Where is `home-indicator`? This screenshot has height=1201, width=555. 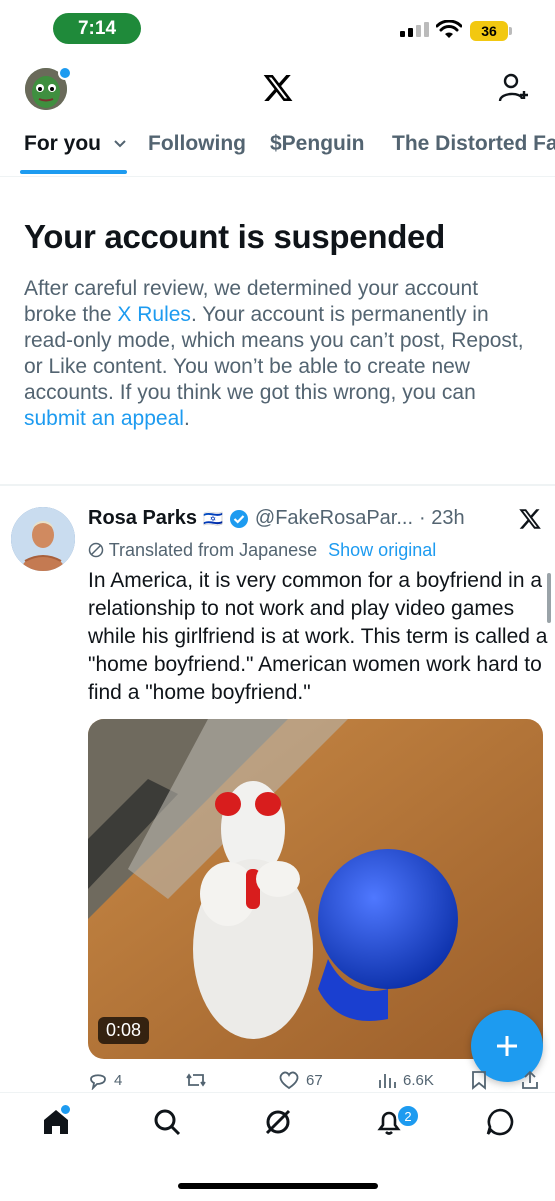
home-indicator is located at coordinates (278, 1186).